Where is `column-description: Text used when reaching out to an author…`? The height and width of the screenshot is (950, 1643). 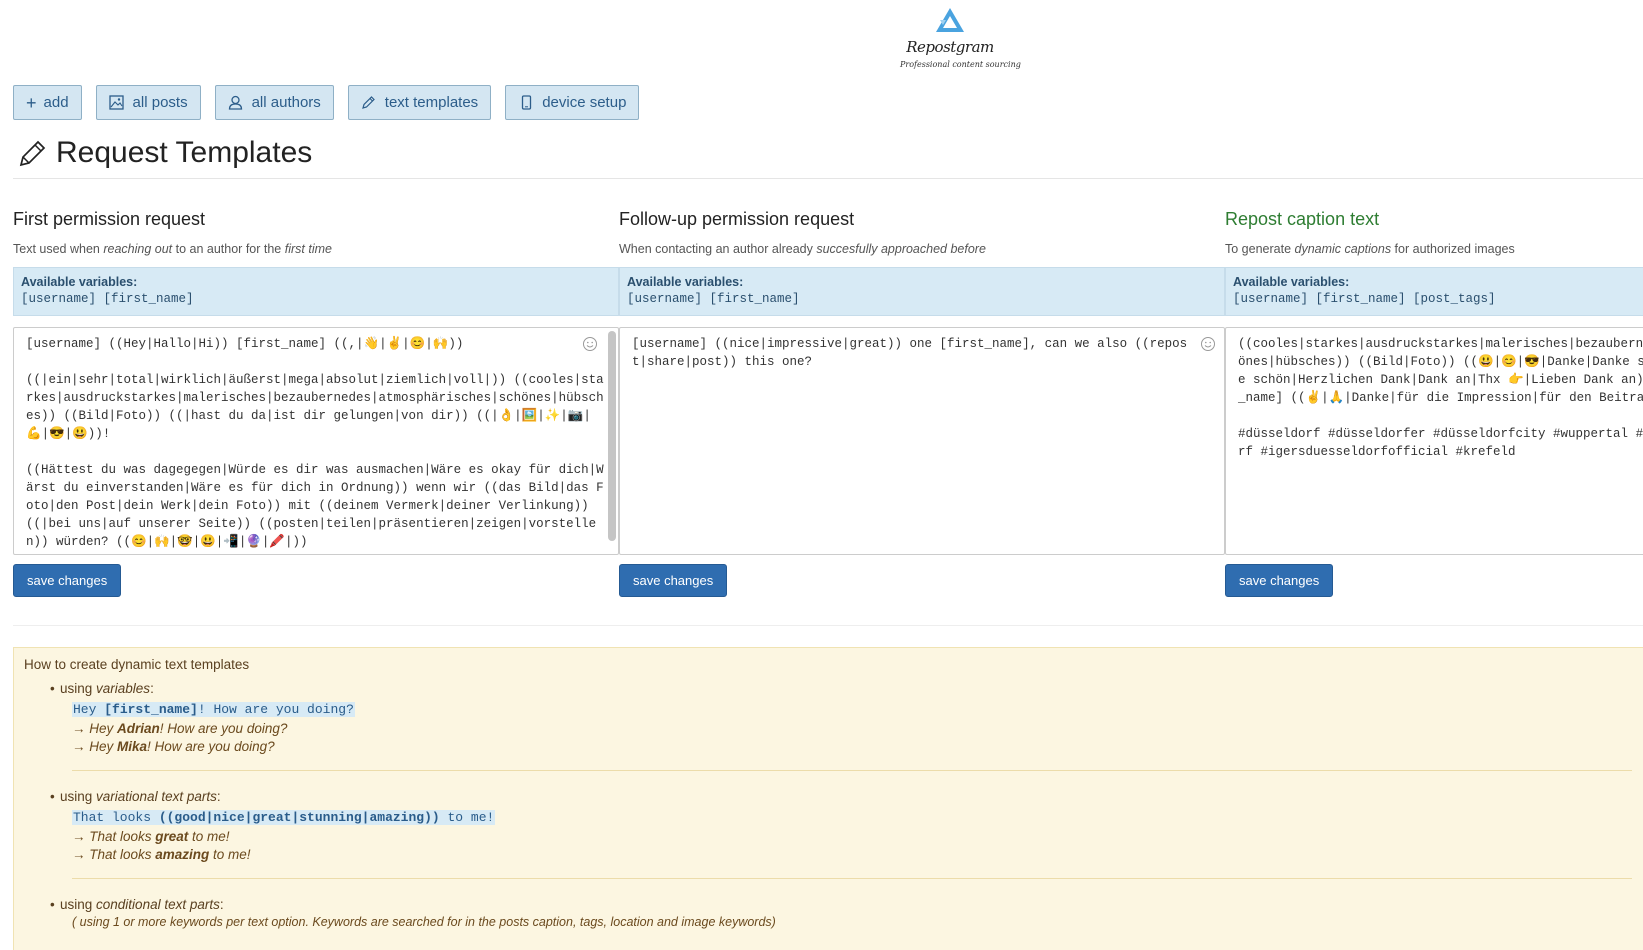 column-description: Text used when reaching out to an author… is located at coordinates (172, 249).